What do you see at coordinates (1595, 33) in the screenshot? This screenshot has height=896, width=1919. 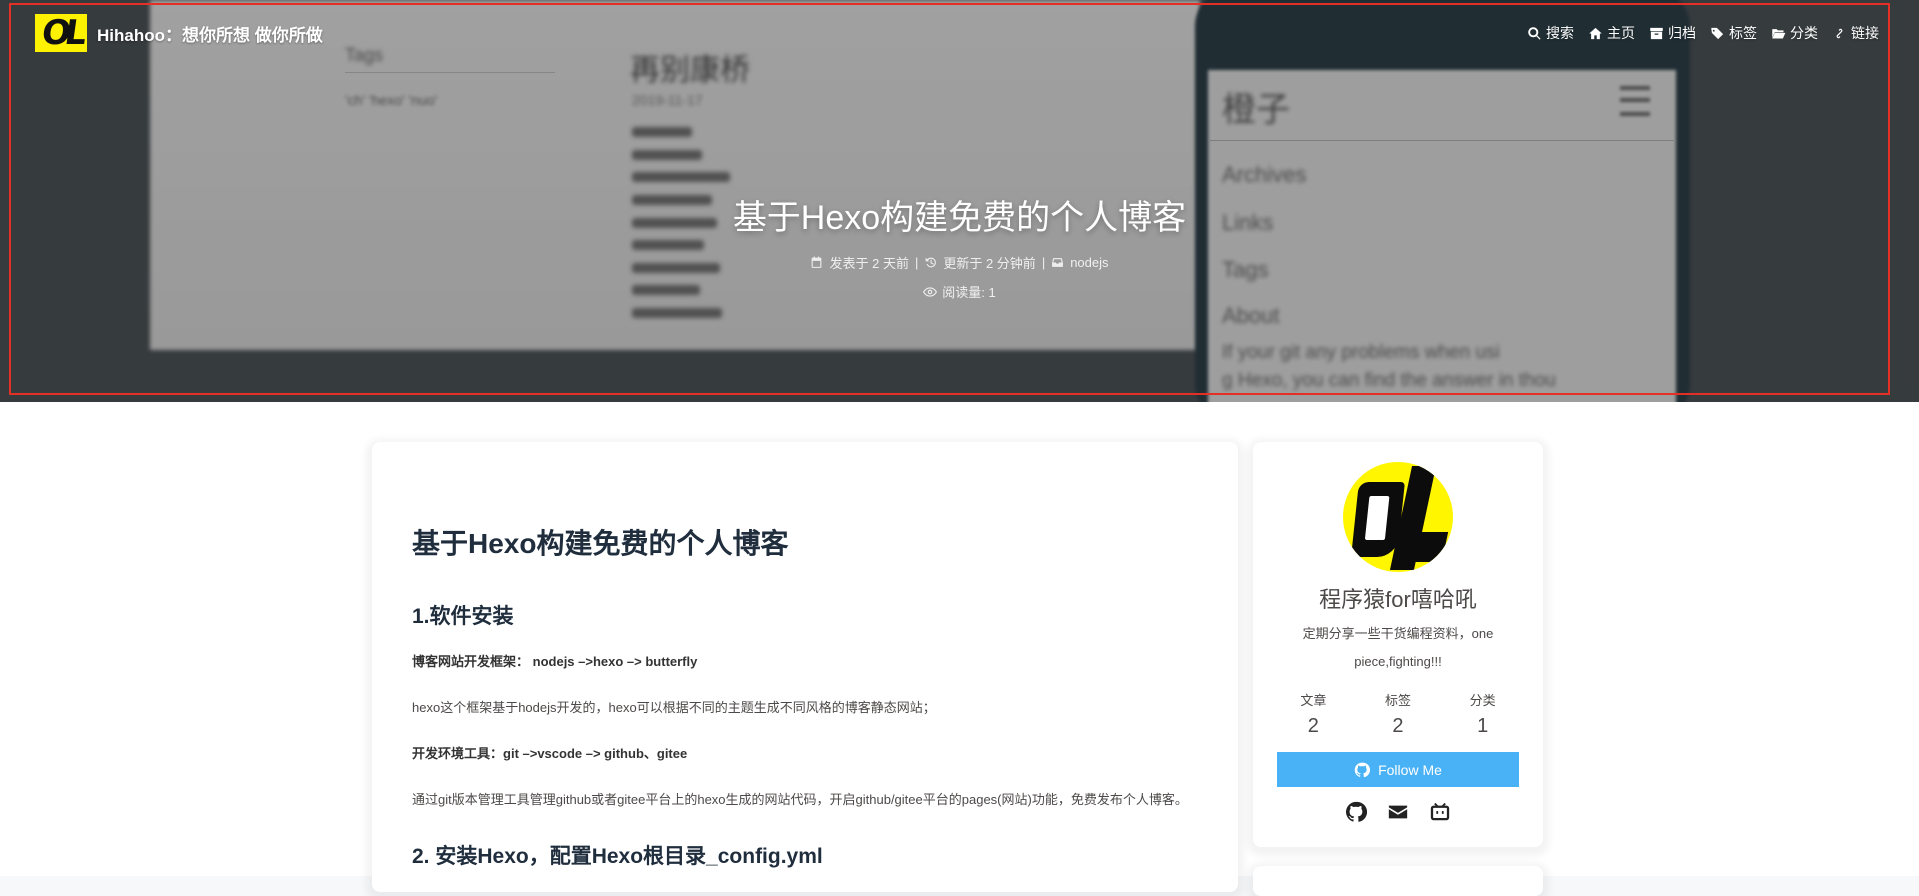 I see `home-icon` at bounding box center [1595, 33].